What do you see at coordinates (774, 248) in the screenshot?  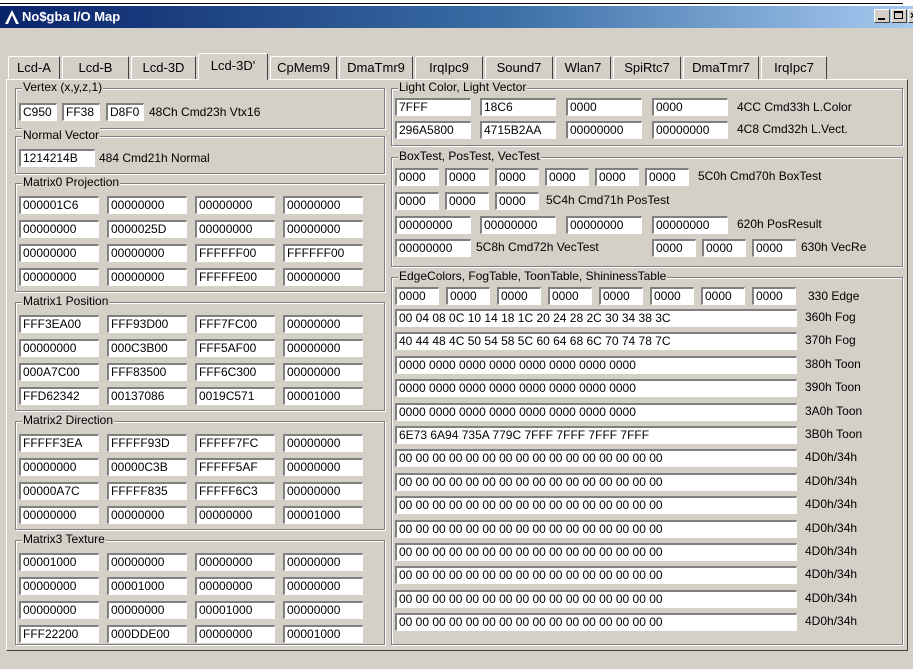 I see `vecresult-field-2: 0000` at bounding box center [774, 248].